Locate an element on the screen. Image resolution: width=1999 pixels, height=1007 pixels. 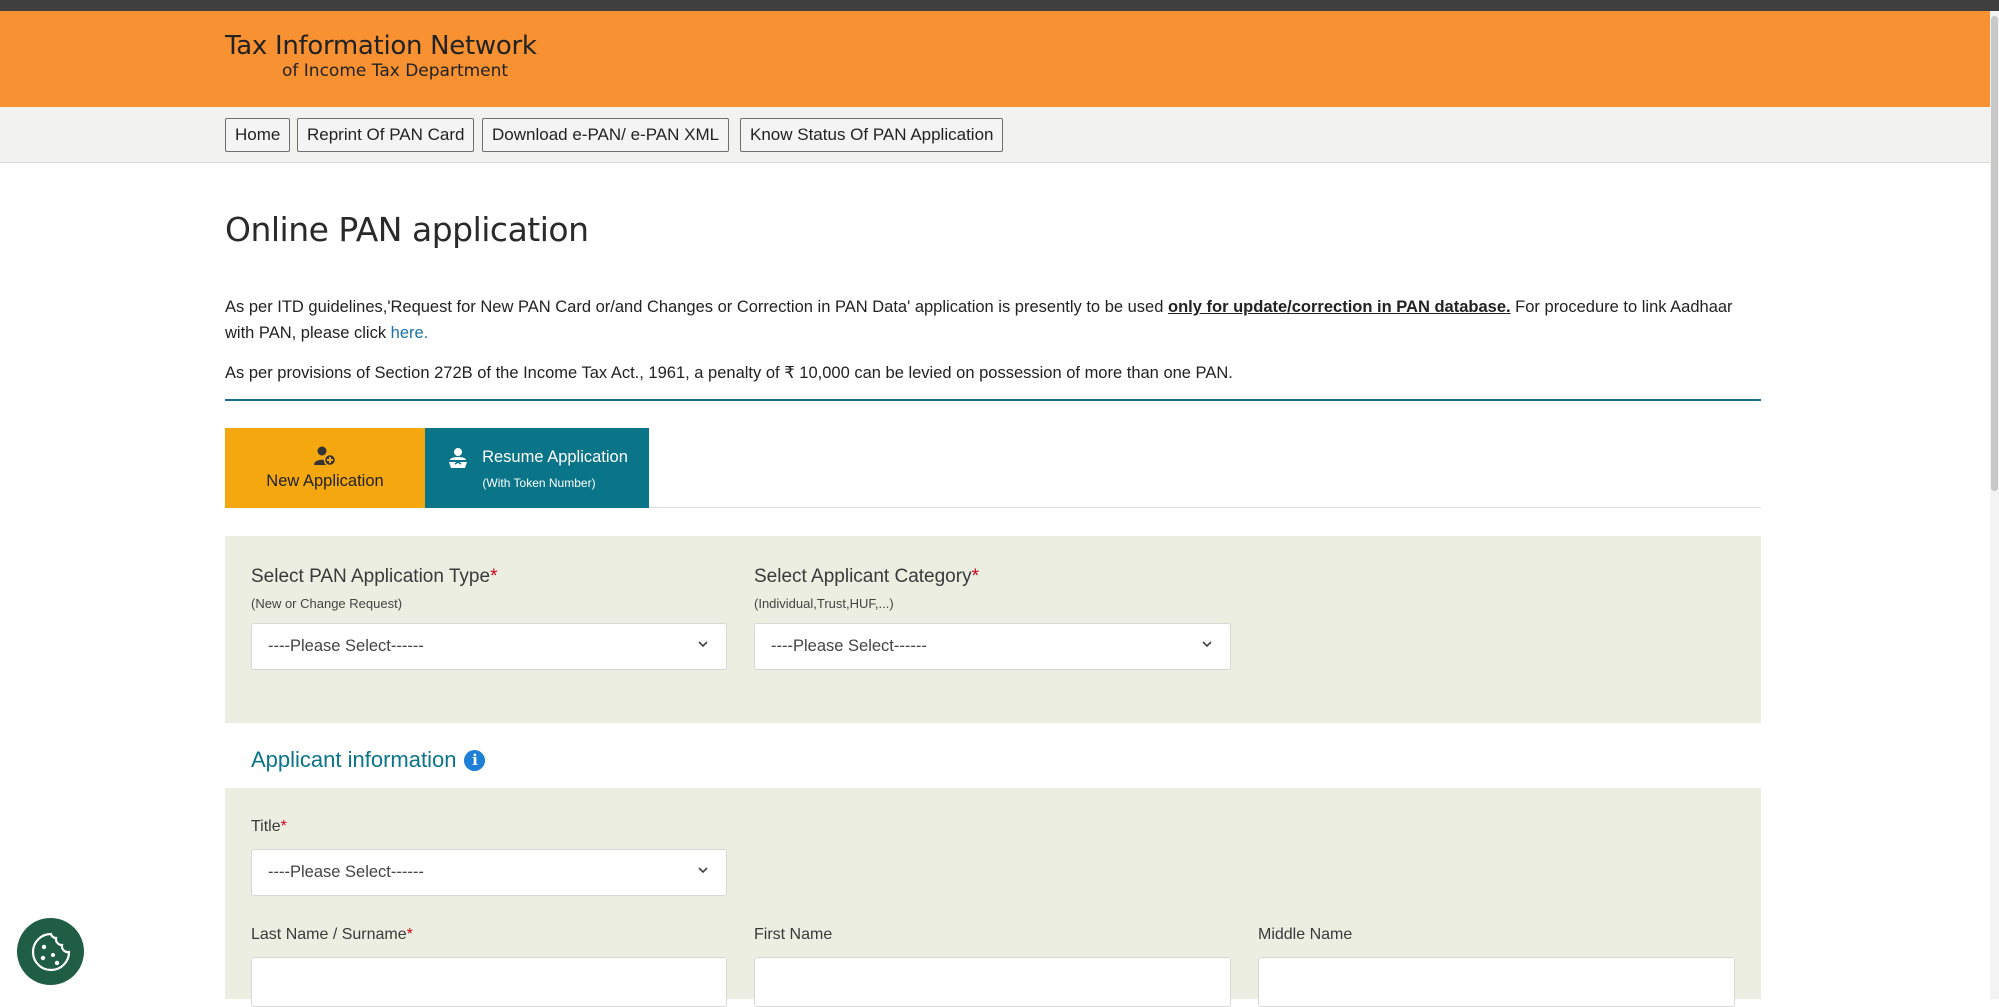
category-select: ----Please Select------ is located at coordinates (992, 646).